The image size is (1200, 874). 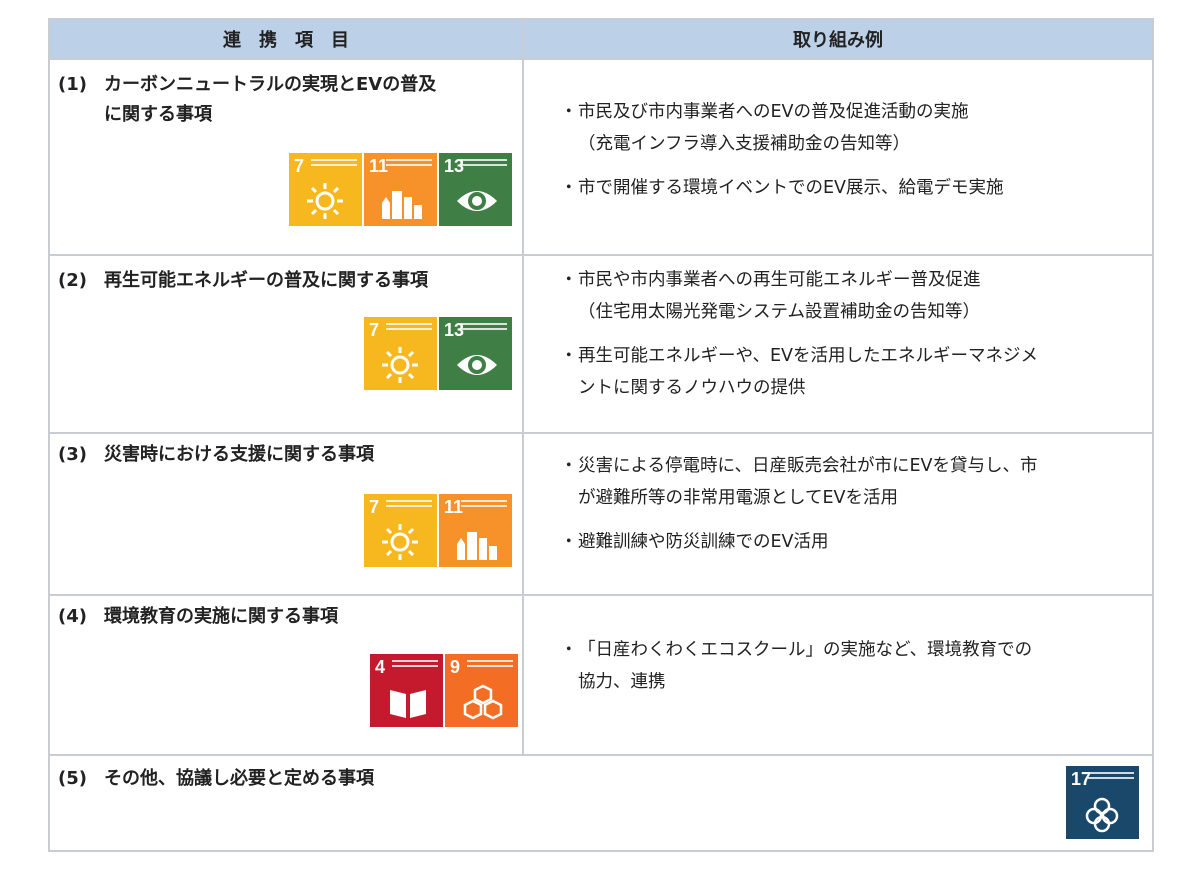 What do you see at coordinates (72, 454) in the screenshot?
I see `item-number: (3)` at bounding box center [72, 454].